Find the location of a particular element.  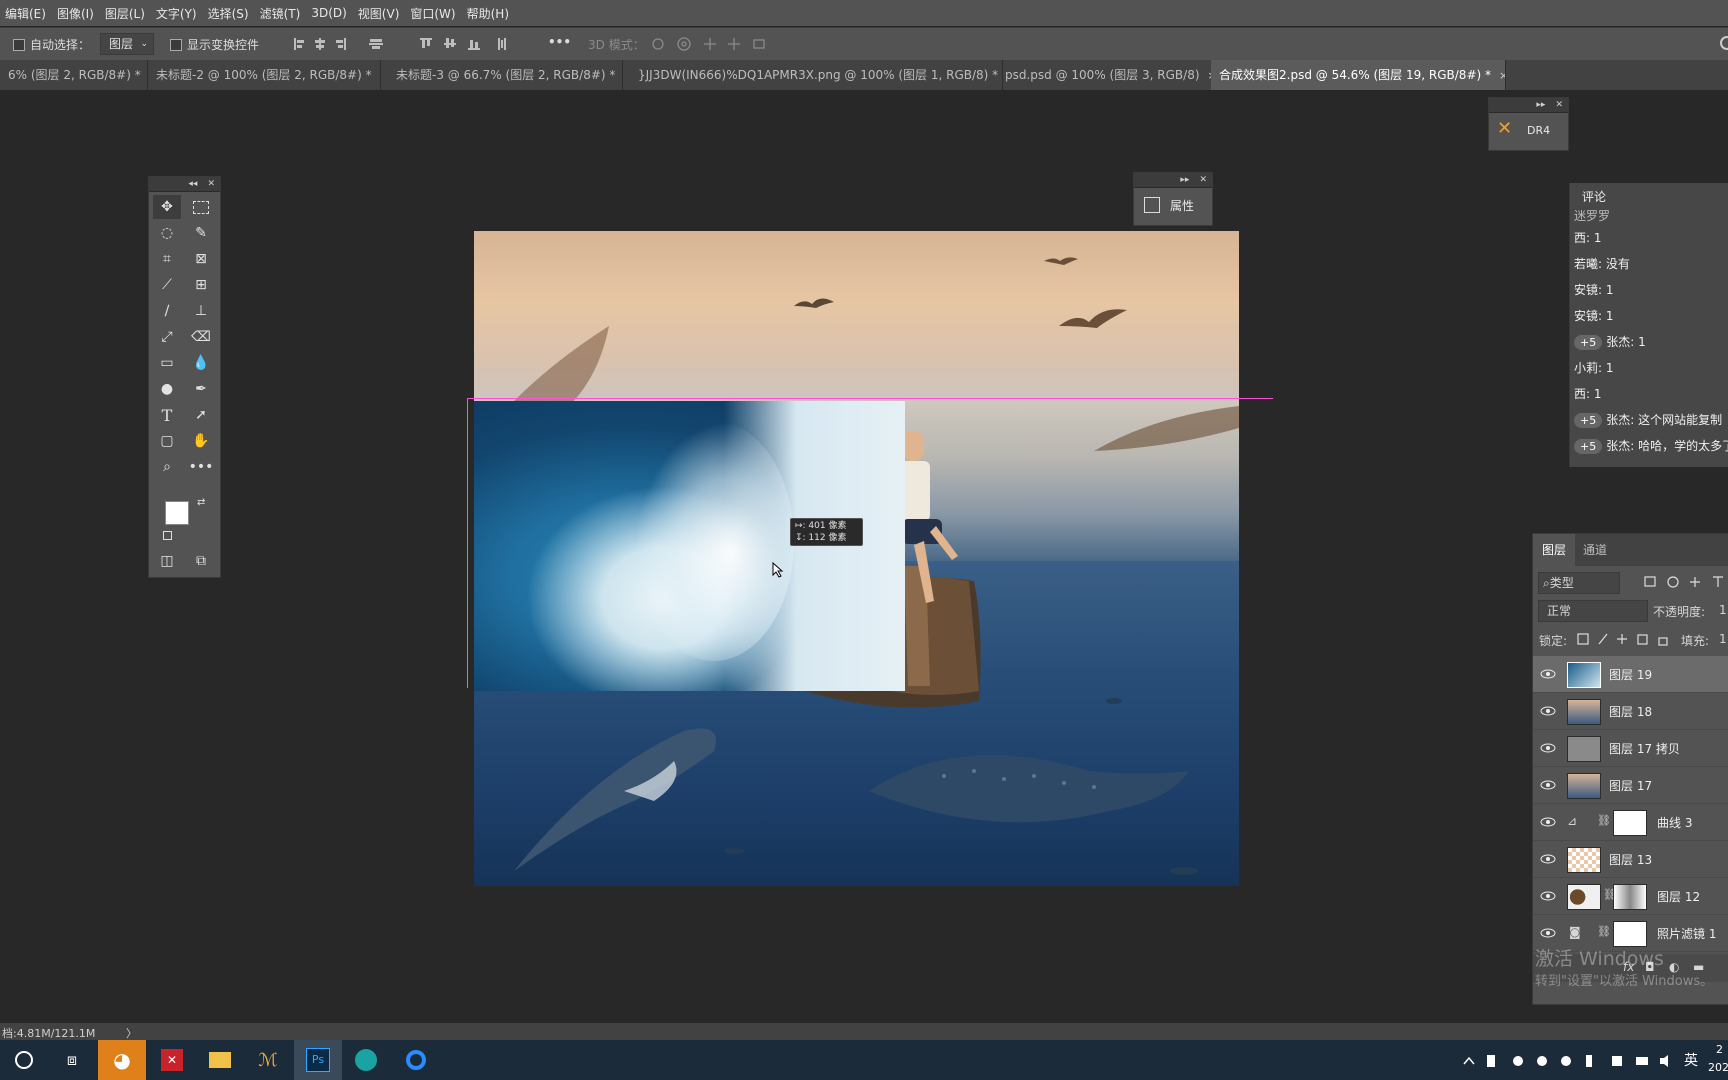

blur-tool-icon: 💧 is located at coordinates (201, 363).